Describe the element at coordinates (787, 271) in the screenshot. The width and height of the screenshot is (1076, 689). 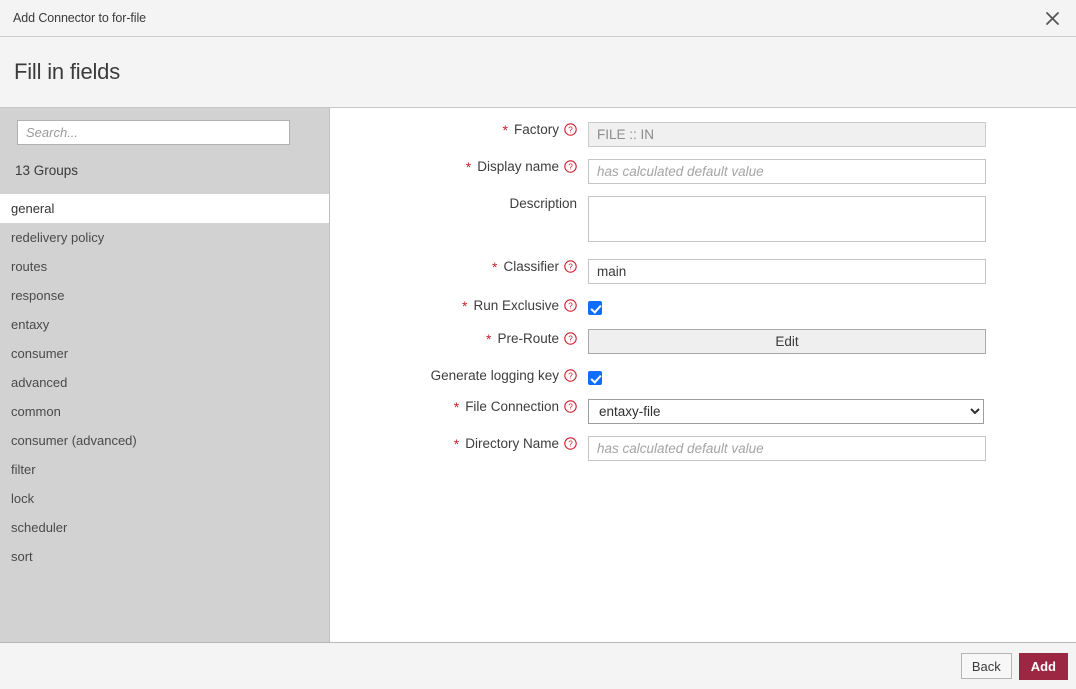
I see `classifier-input` at that location.